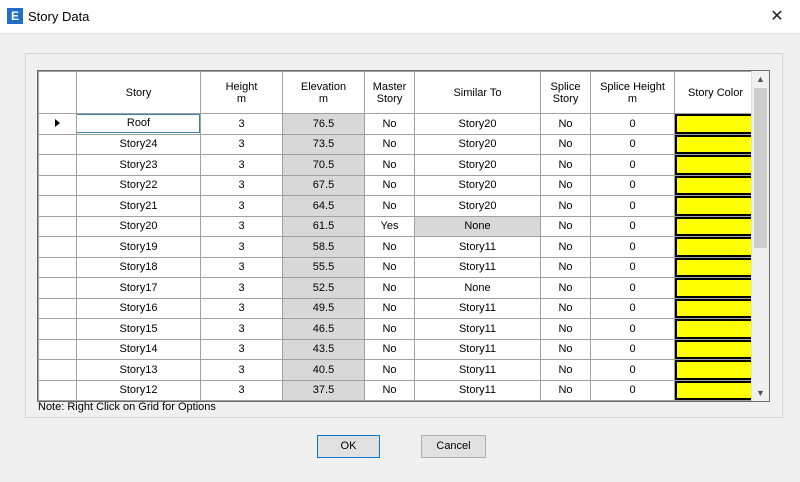 The width and height of the screenshot is (800, 482). I want to click on column-header-8: Story Color, so click(715, 92).